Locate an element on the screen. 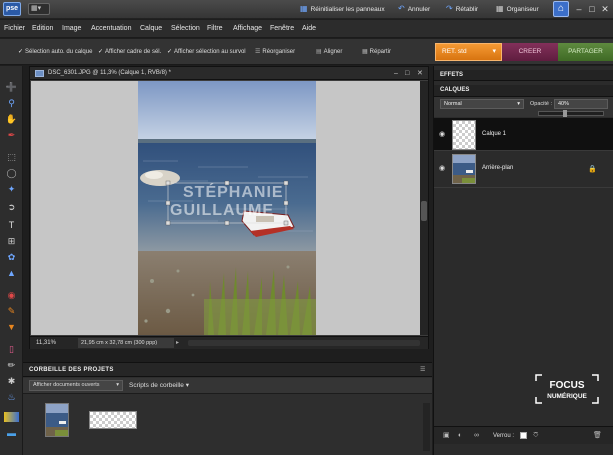  layer-row-background: ◉ Arrière-plan 🔒 is located at coordinates (523, 170).